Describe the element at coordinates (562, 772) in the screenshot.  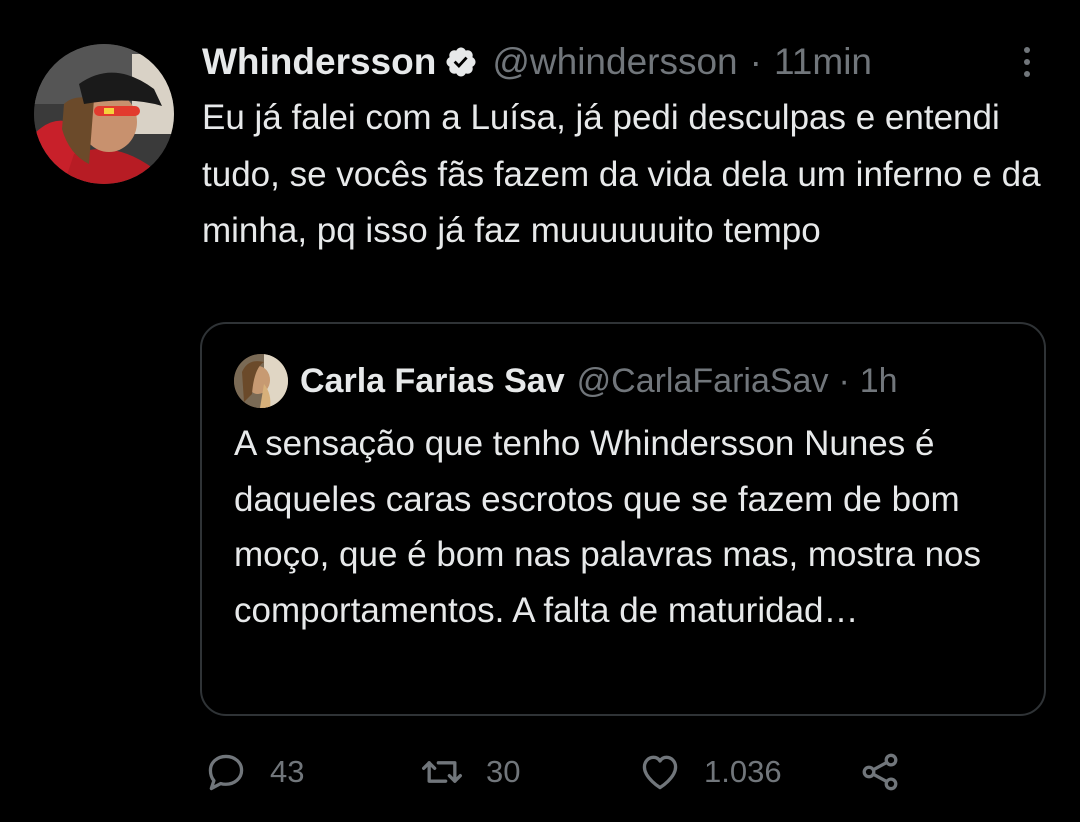
I see `tweet-actions: 43 30 1.036` at that location.